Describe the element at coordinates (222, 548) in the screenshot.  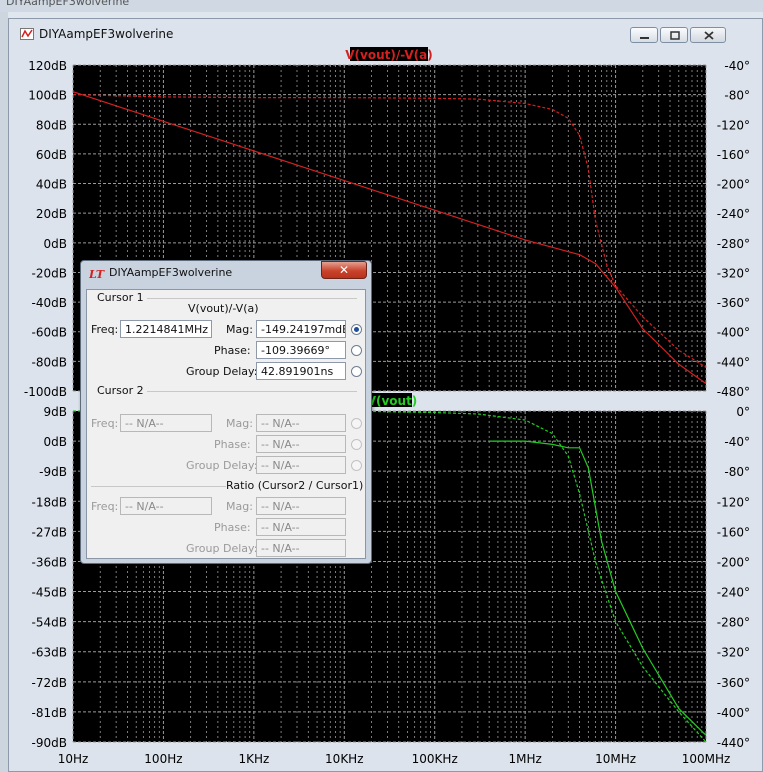
I see `ratio-group-delay-label: Group Delay:` at that location.